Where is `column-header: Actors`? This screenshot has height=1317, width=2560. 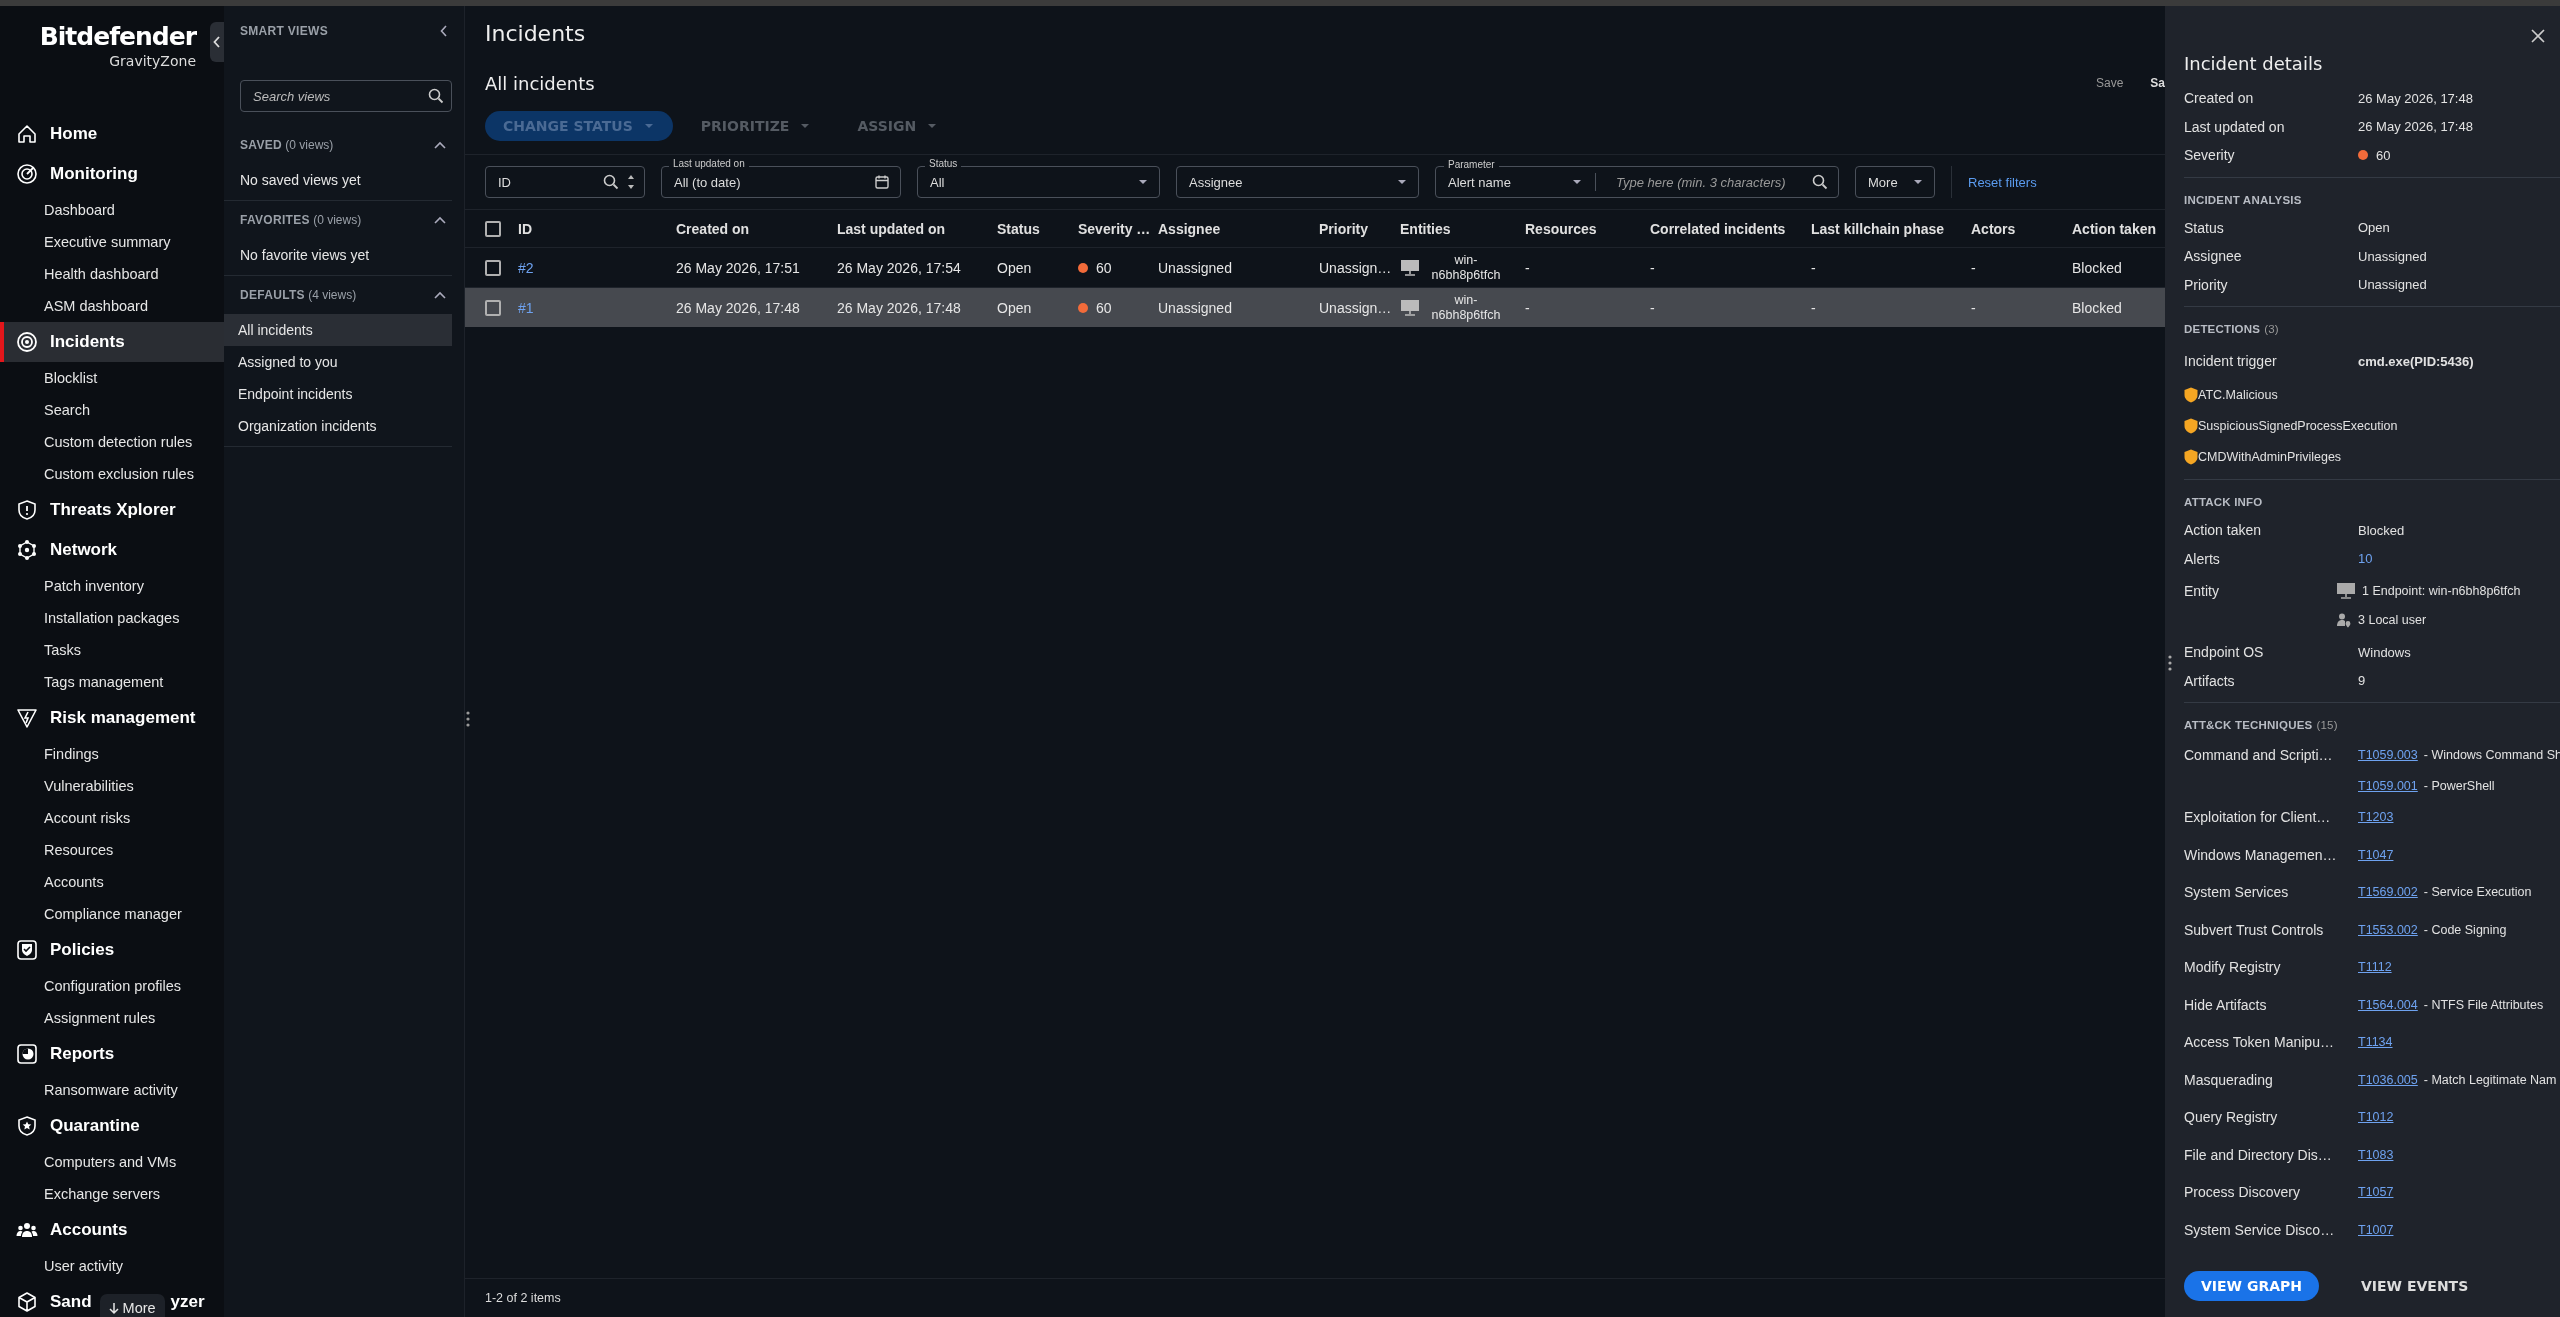
column-header: Actors is located at coordinates (2021, 228).